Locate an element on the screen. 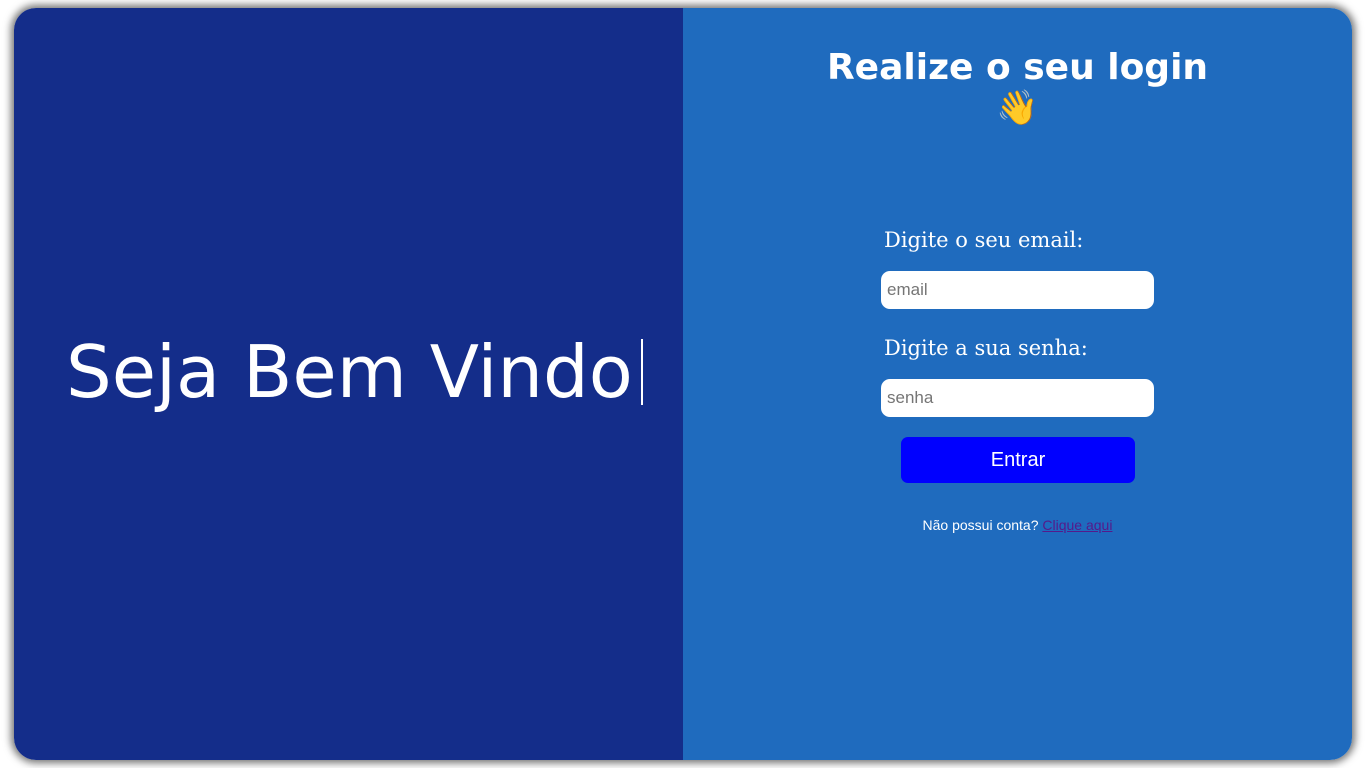  welcome-text: Seja Bem Vindo is located at coordinates (349, 372).